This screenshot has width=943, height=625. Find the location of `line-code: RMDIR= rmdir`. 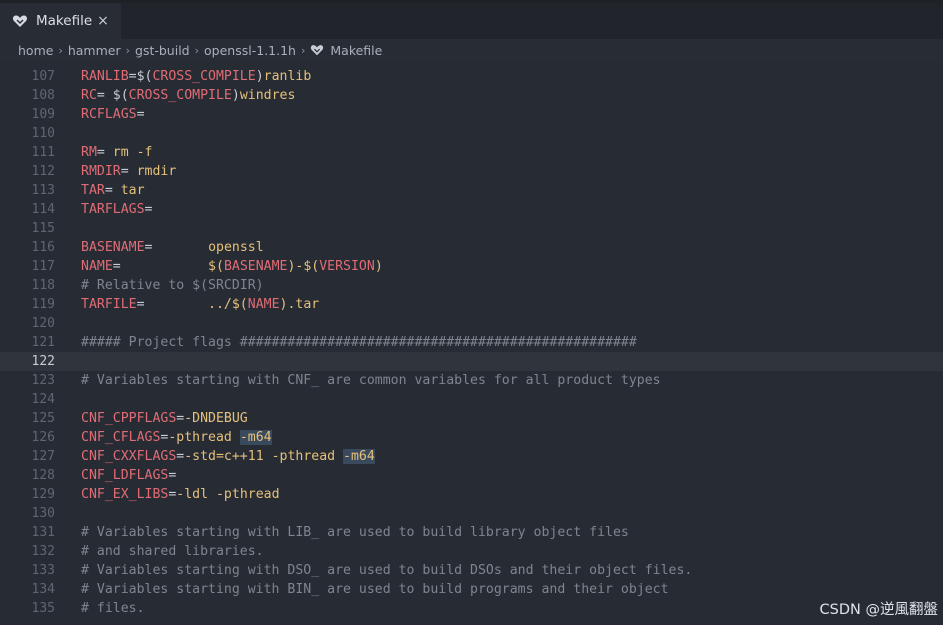

line-code: RMDIR= rmdir is located at coordinates (128, 171).